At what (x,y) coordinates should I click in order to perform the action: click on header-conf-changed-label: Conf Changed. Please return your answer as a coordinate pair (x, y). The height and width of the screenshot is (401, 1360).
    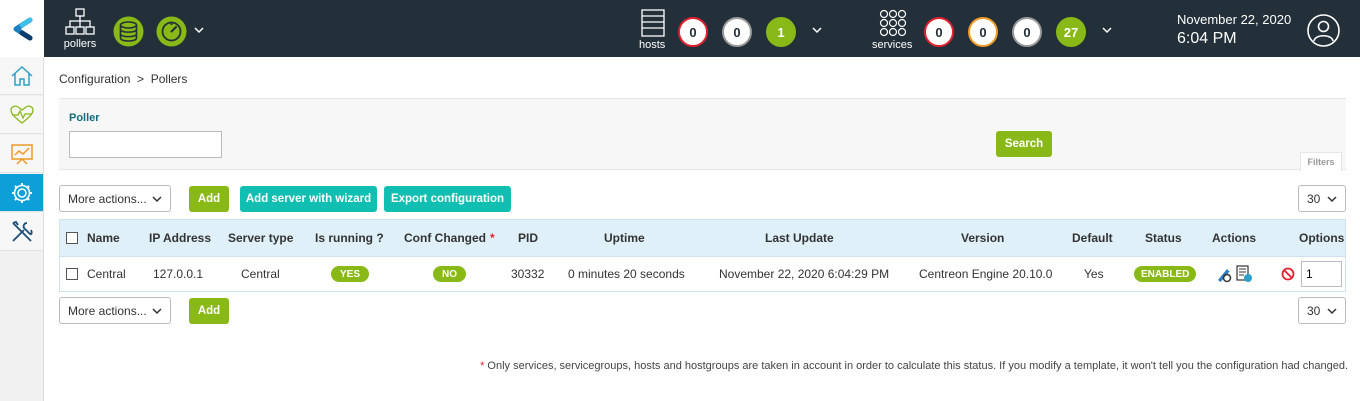
    Looking at the image, I should click on (445, 238).